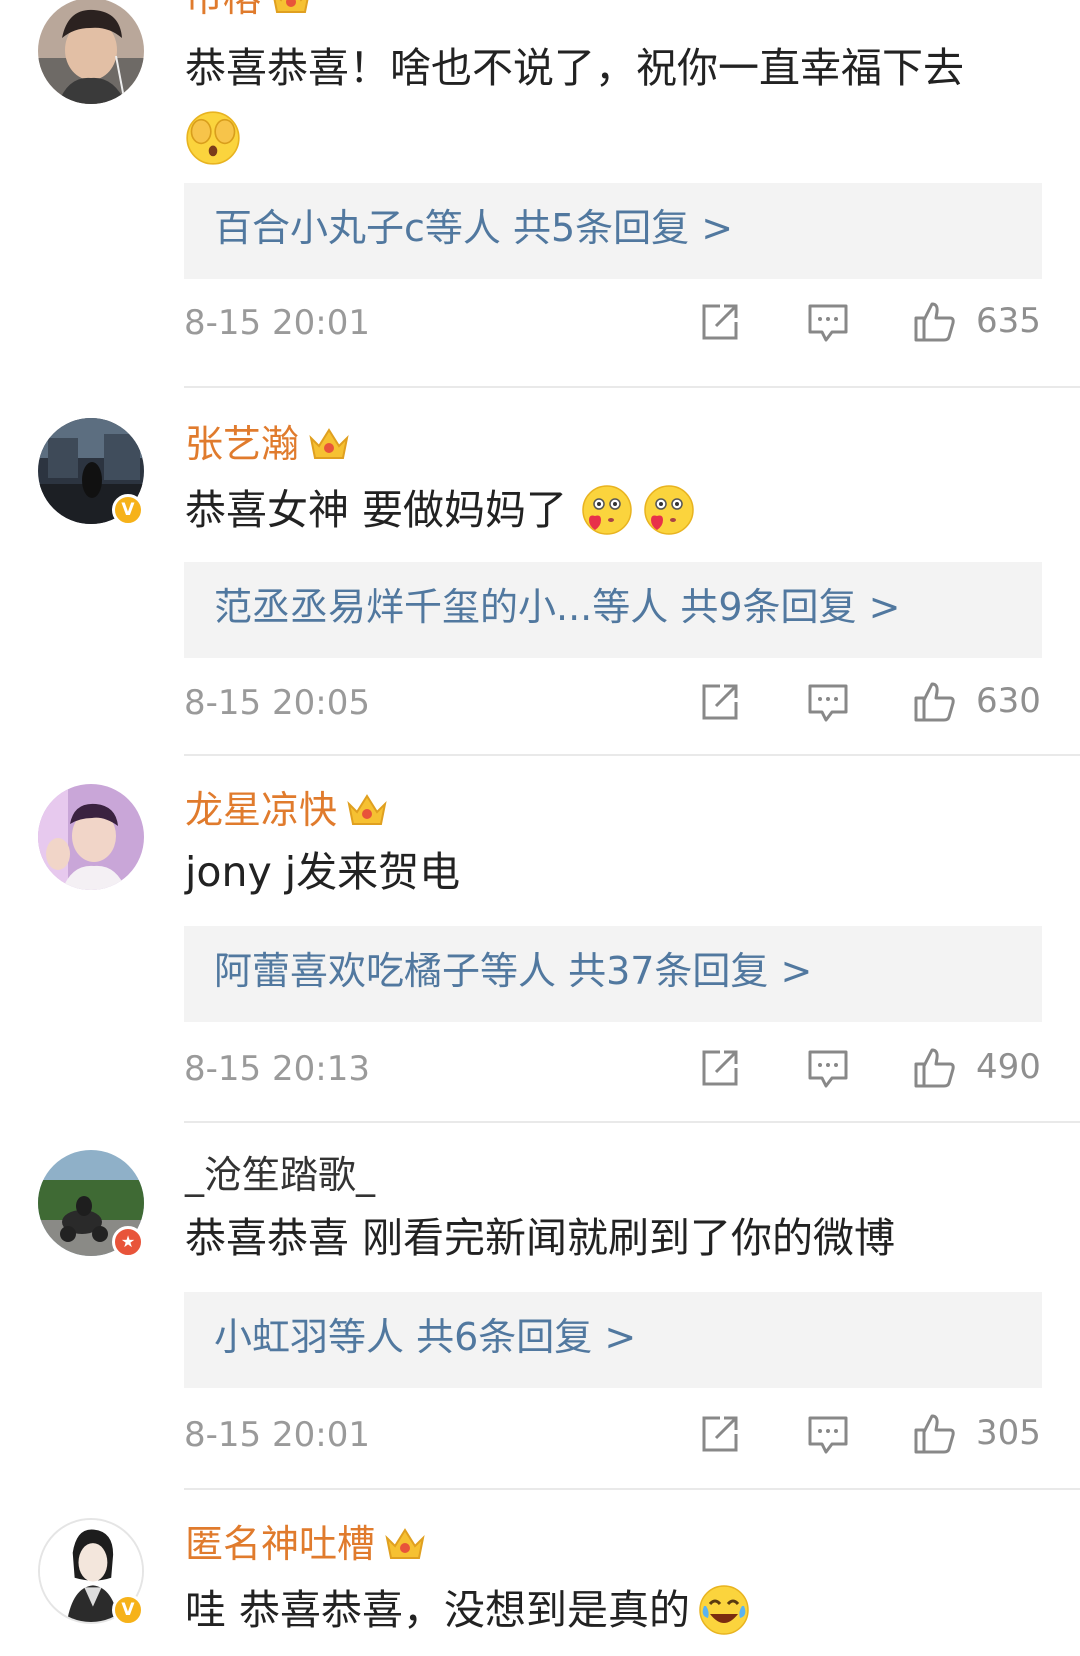  What do you see at coordinates (223, 8) in the screenshot?
I see `username-text: 市榕` at bounding box center [223, 8].